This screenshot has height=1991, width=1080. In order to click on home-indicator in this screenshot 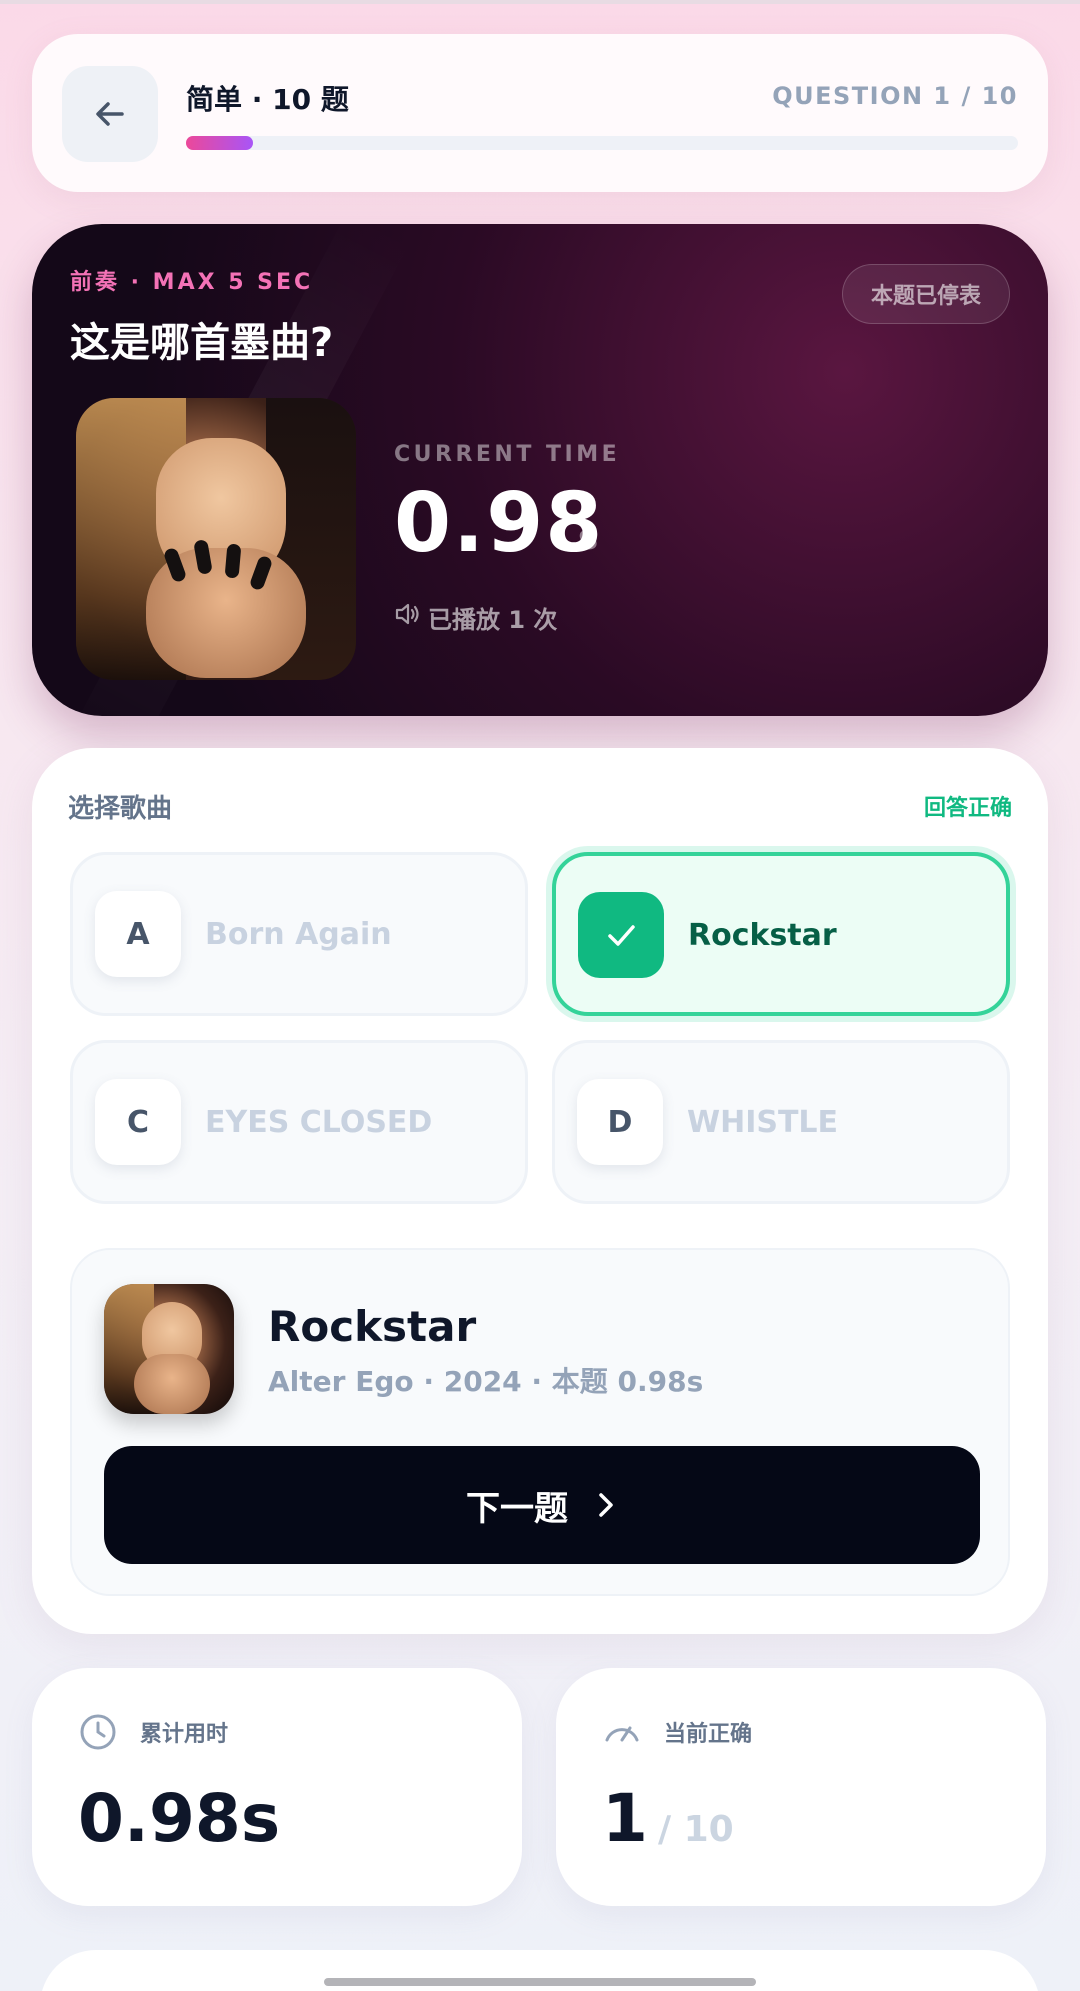, I will do `click(540, 1982)`.